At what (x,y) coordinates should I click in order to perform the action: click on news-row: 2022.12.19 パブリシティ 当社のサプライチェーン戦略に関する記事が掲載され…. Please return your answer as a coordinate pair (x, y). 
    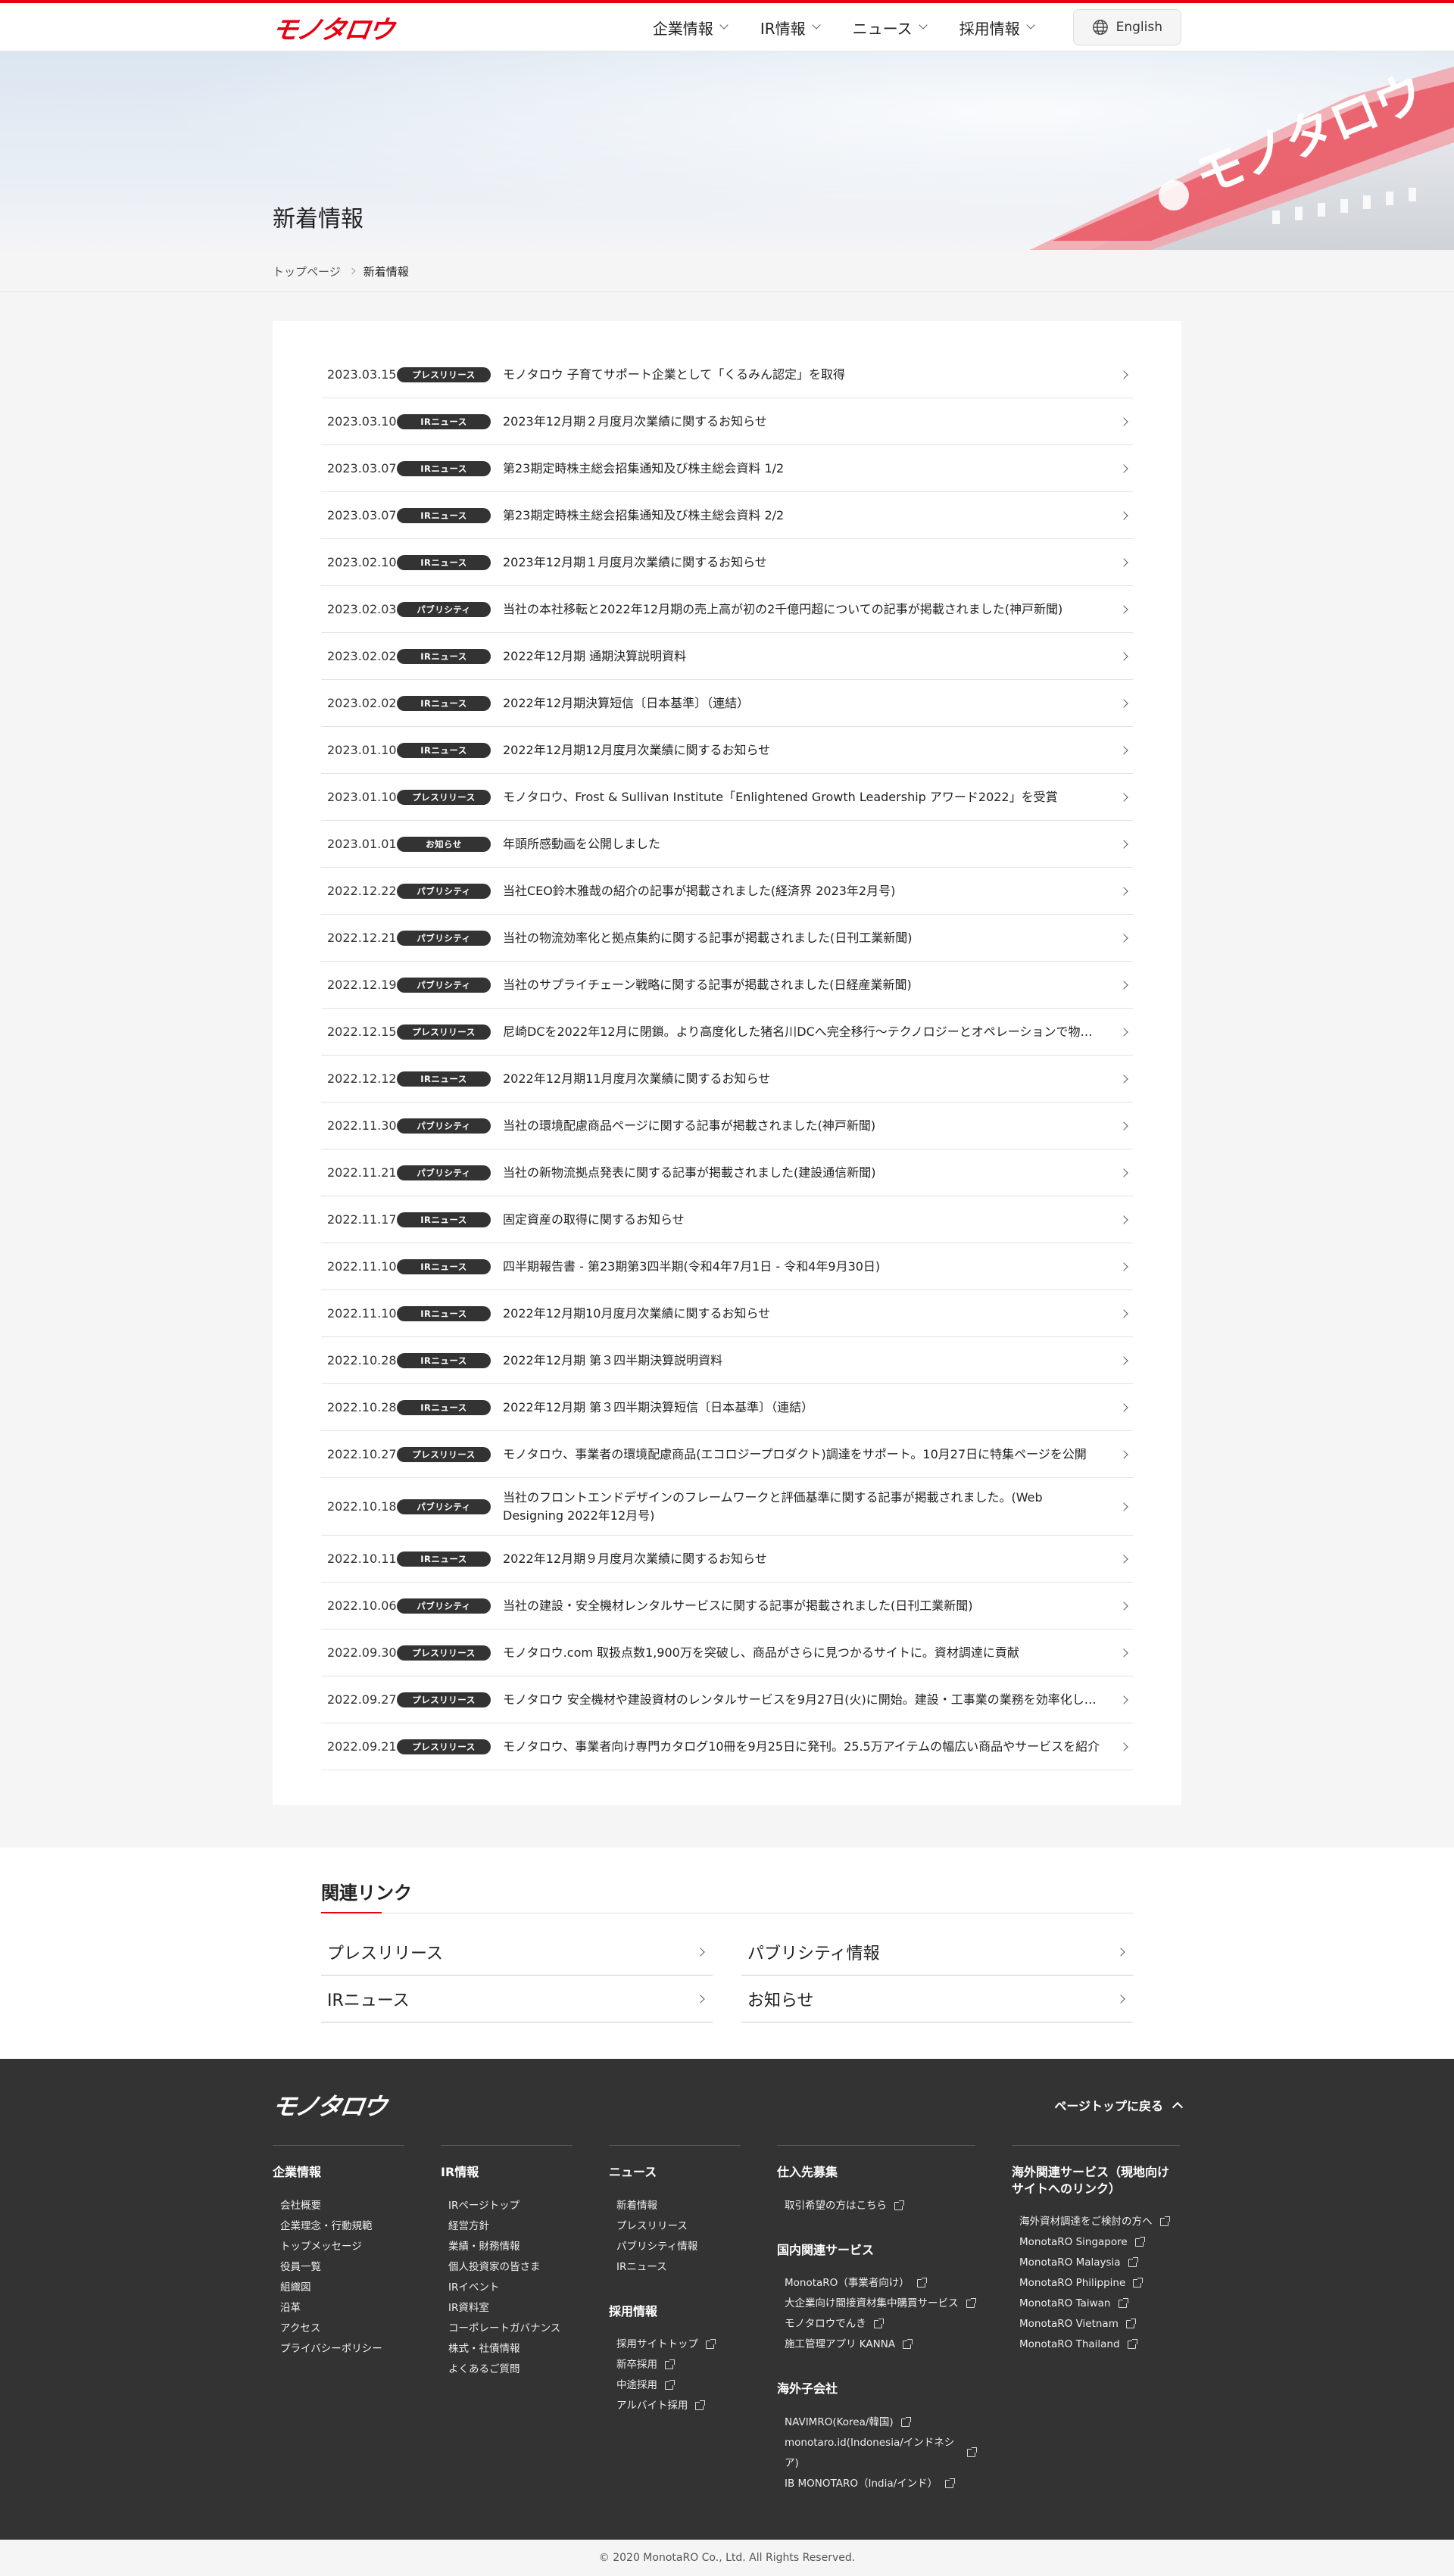
    Looking at the image, I should click on (727, 985).